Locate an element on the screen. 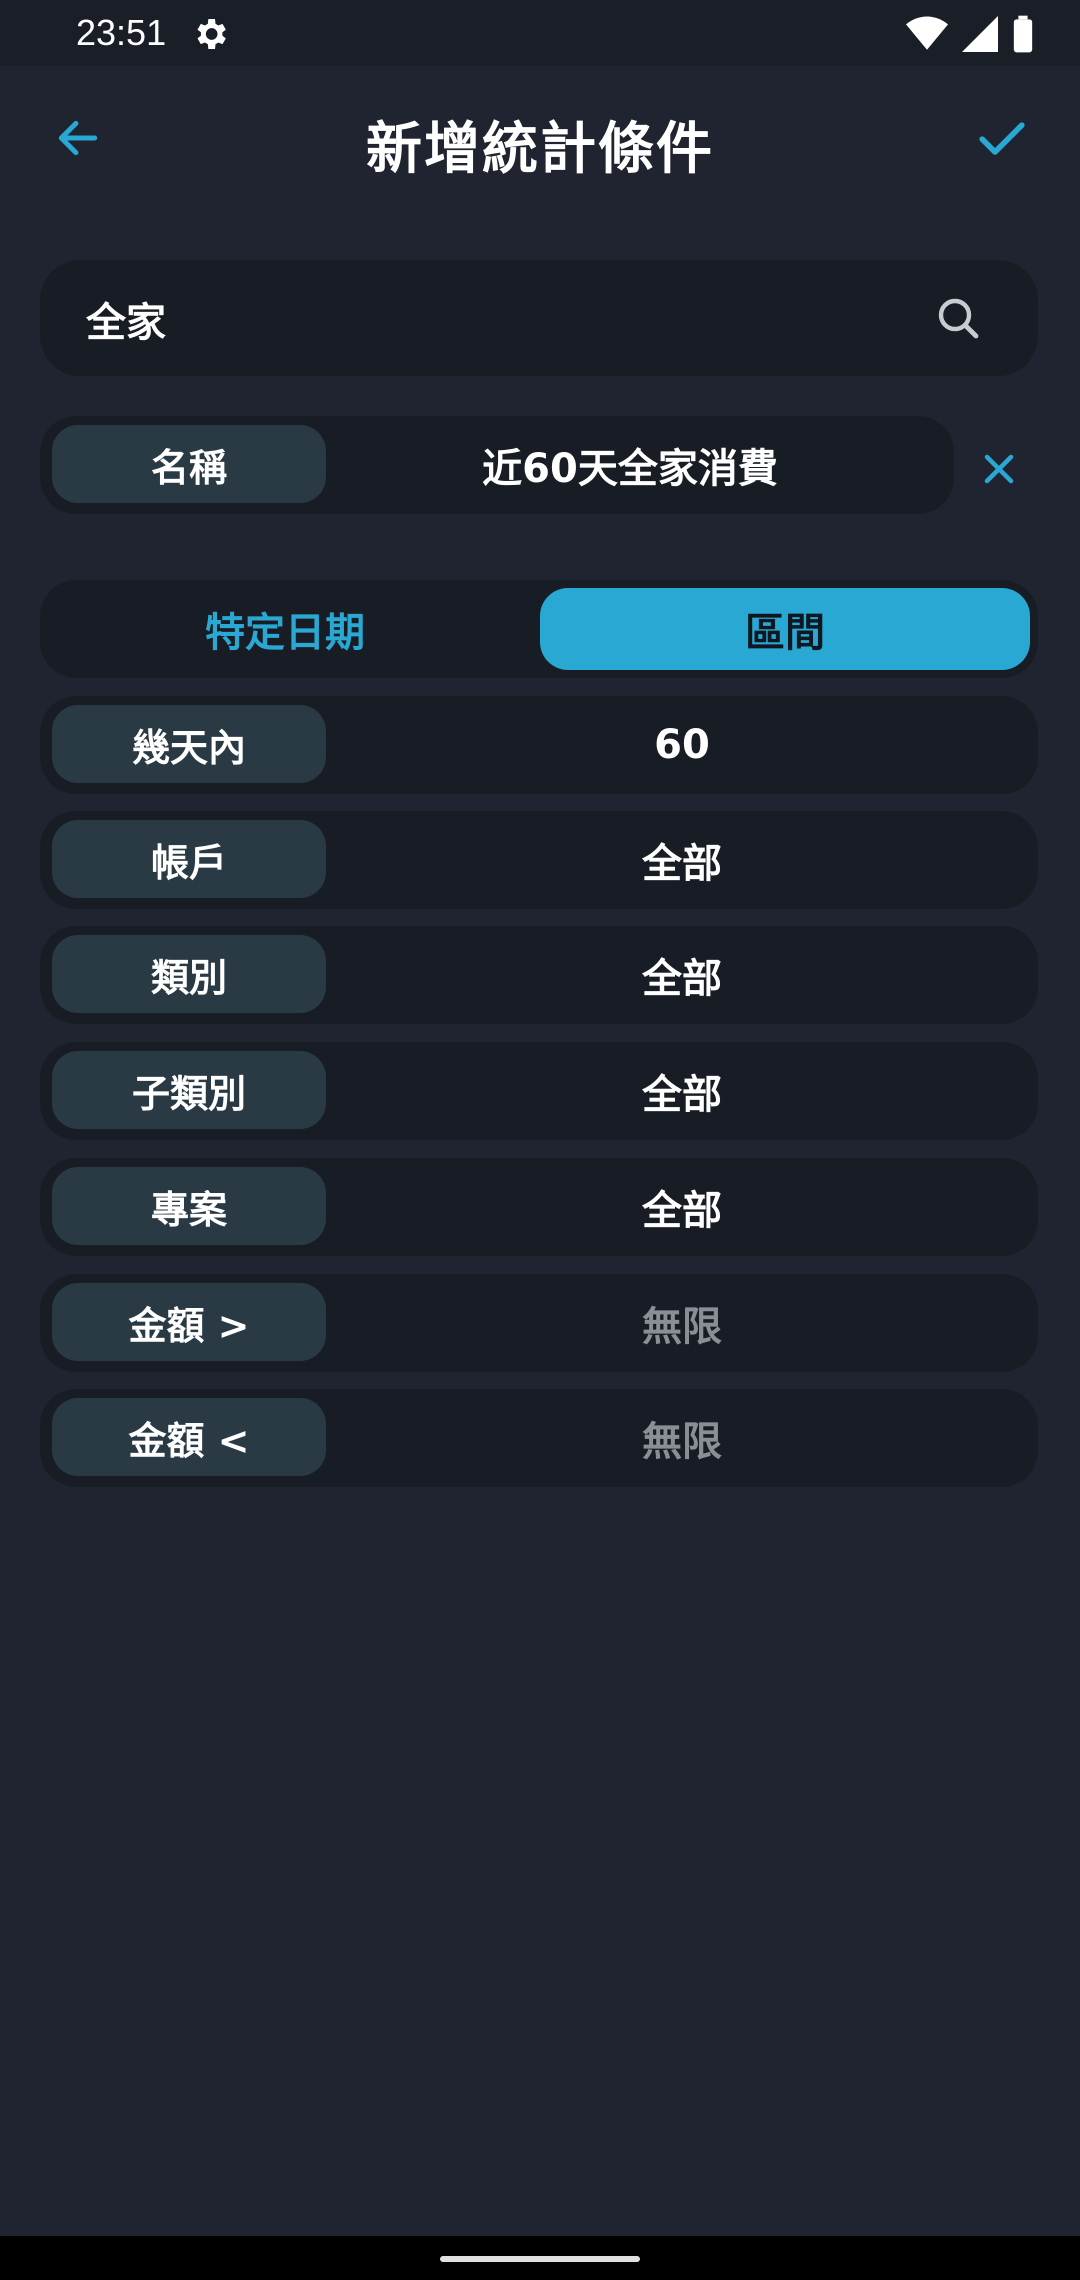 The image size is (1080, 2280). settings-gear-icon is located at coordinates (211, 34).